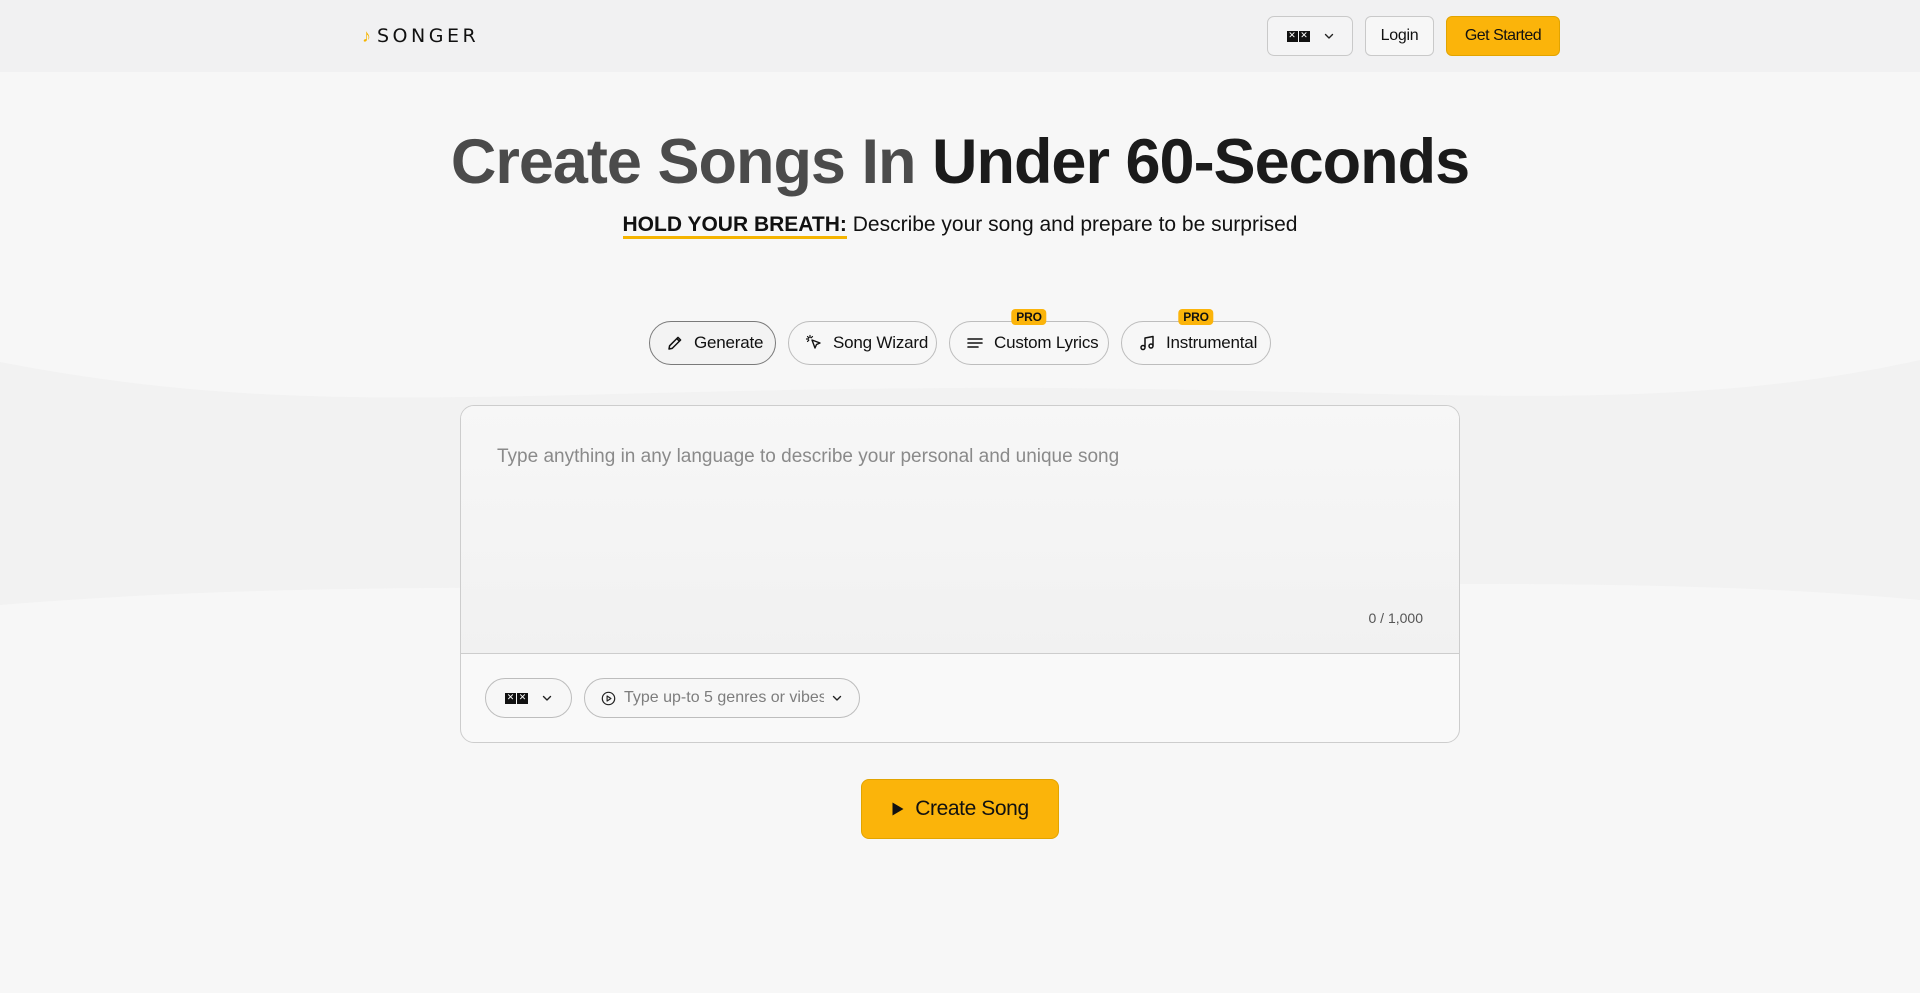 The image size is (1920, 993). I want to click on get-started-button: Get Started, so click(1503, 36).